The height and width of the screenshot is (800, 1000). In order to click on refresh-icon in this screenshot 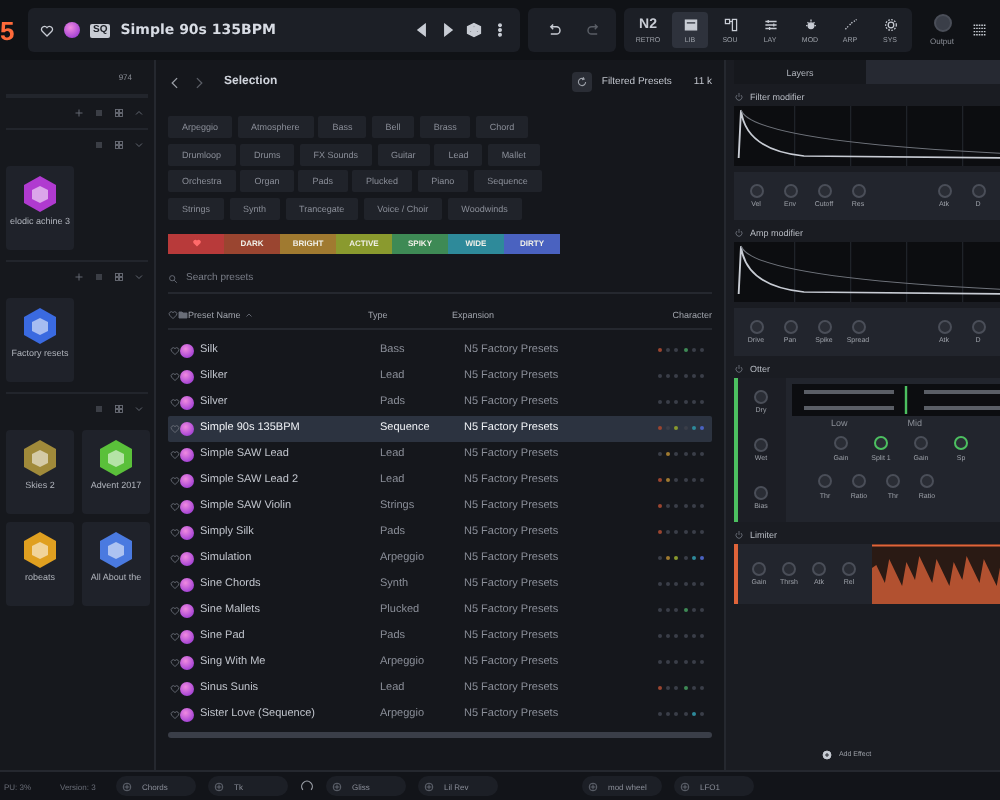, I will do `click(581, 82)`.